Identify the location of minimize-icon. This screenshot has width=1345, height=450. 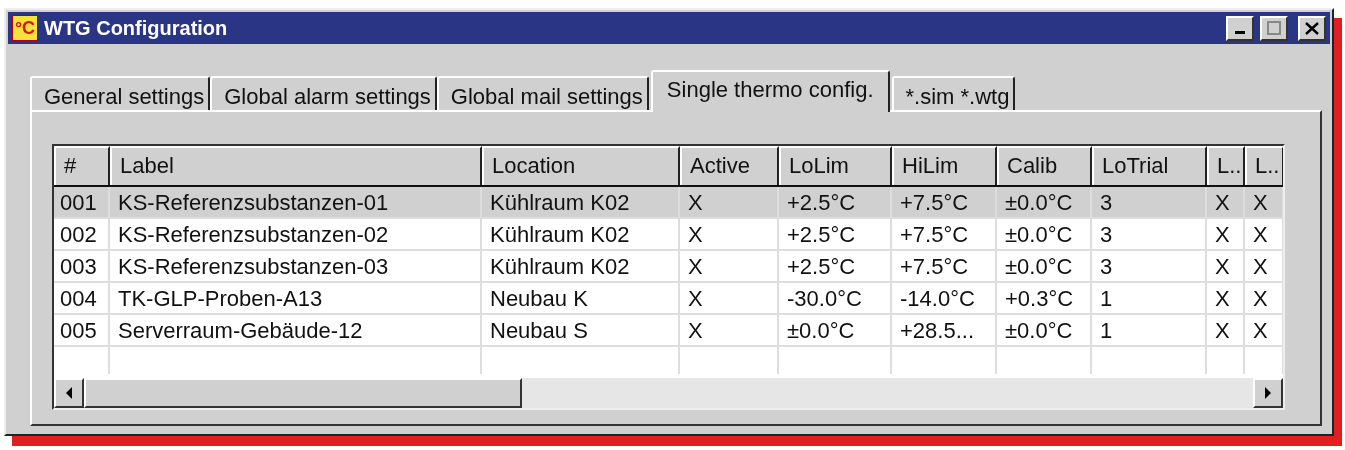
(1240, 32).